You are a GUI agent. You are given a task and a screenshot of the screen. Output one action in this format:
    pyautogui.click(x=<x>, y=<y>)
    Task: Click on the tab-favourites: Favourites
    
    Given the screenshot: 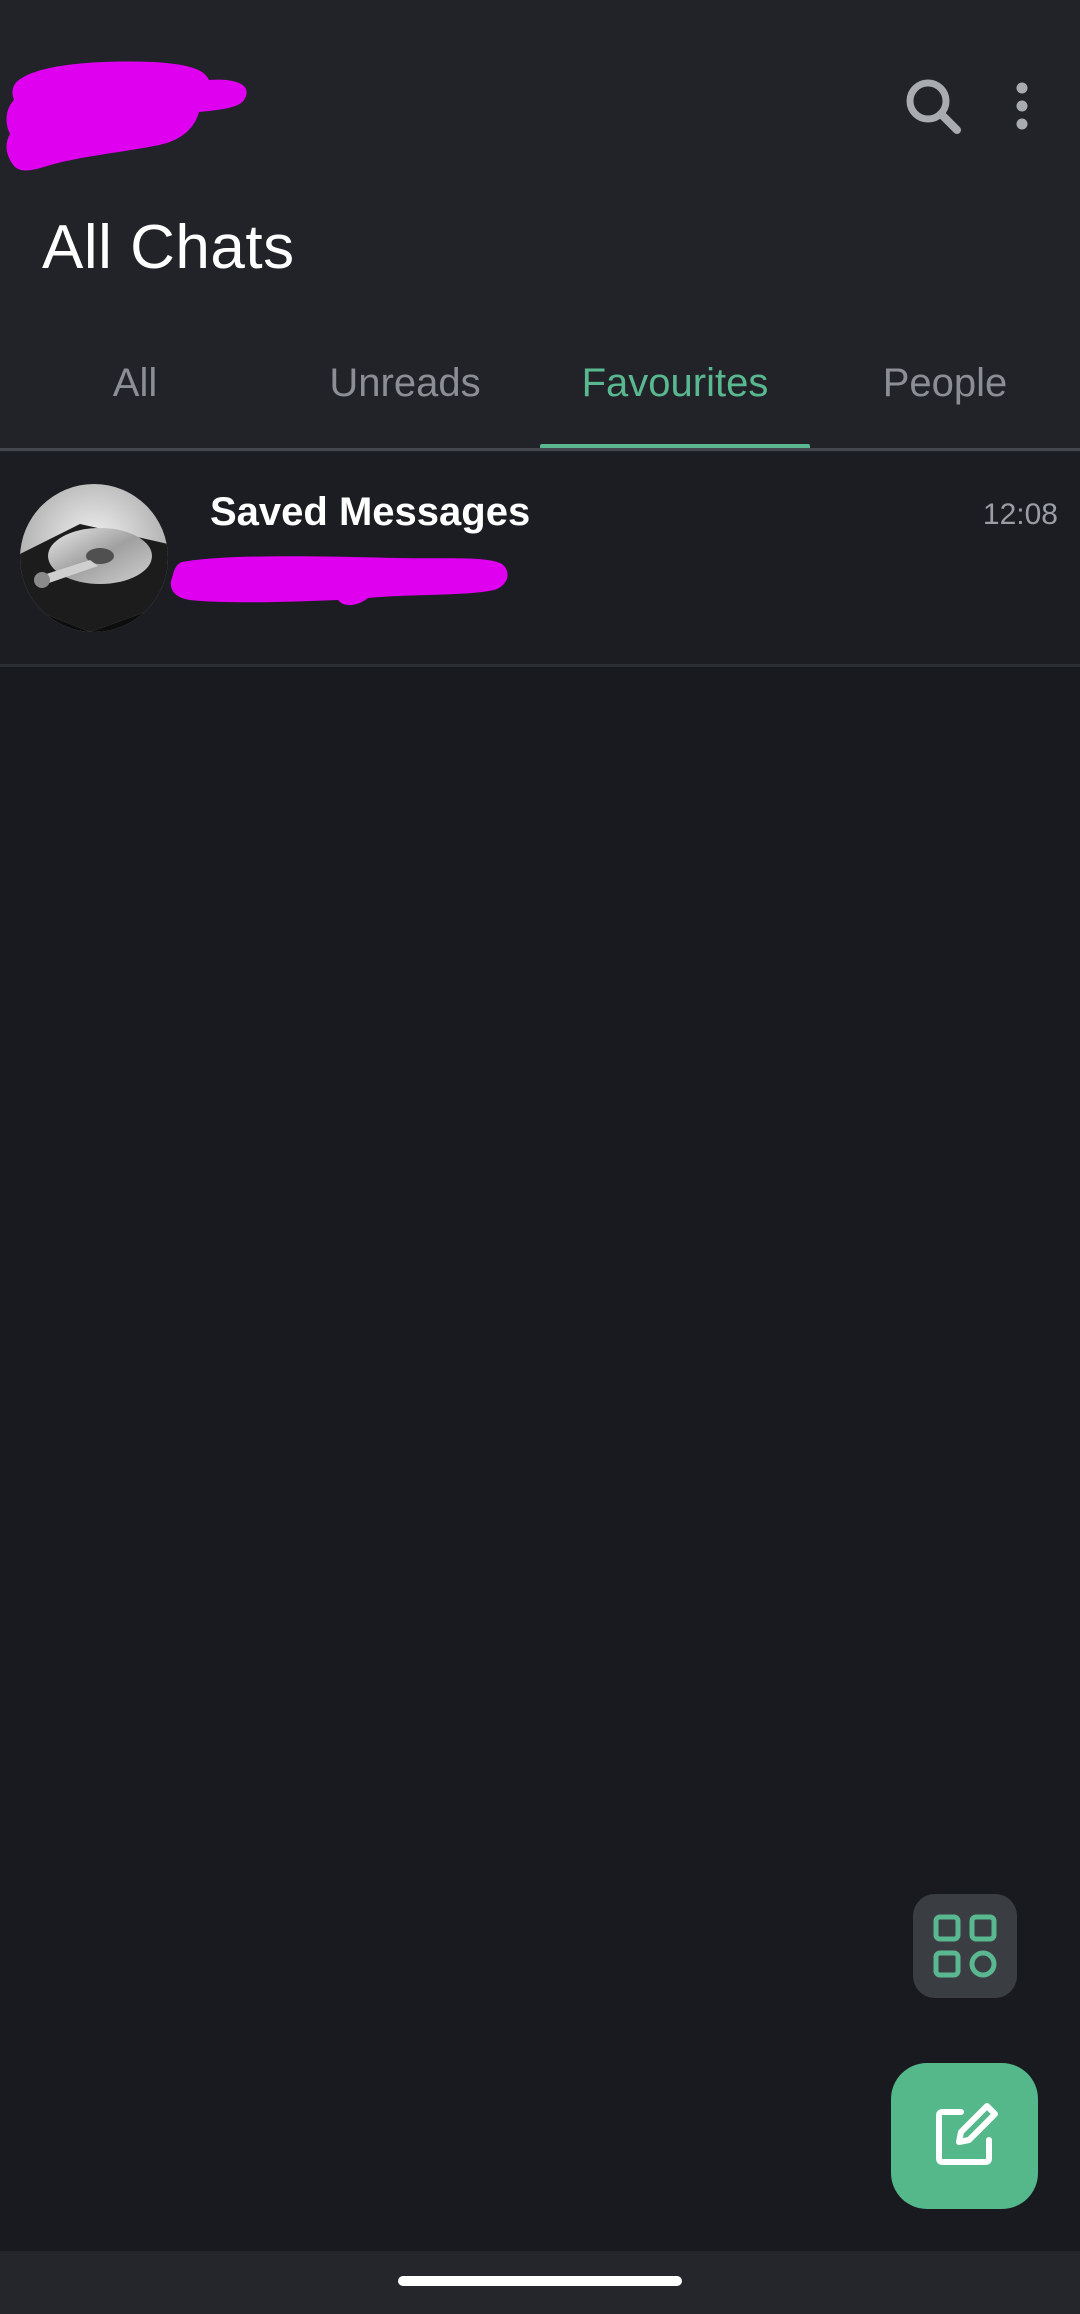 What is the action you would take?
    pyautogui.click(x=675, y=383)
    